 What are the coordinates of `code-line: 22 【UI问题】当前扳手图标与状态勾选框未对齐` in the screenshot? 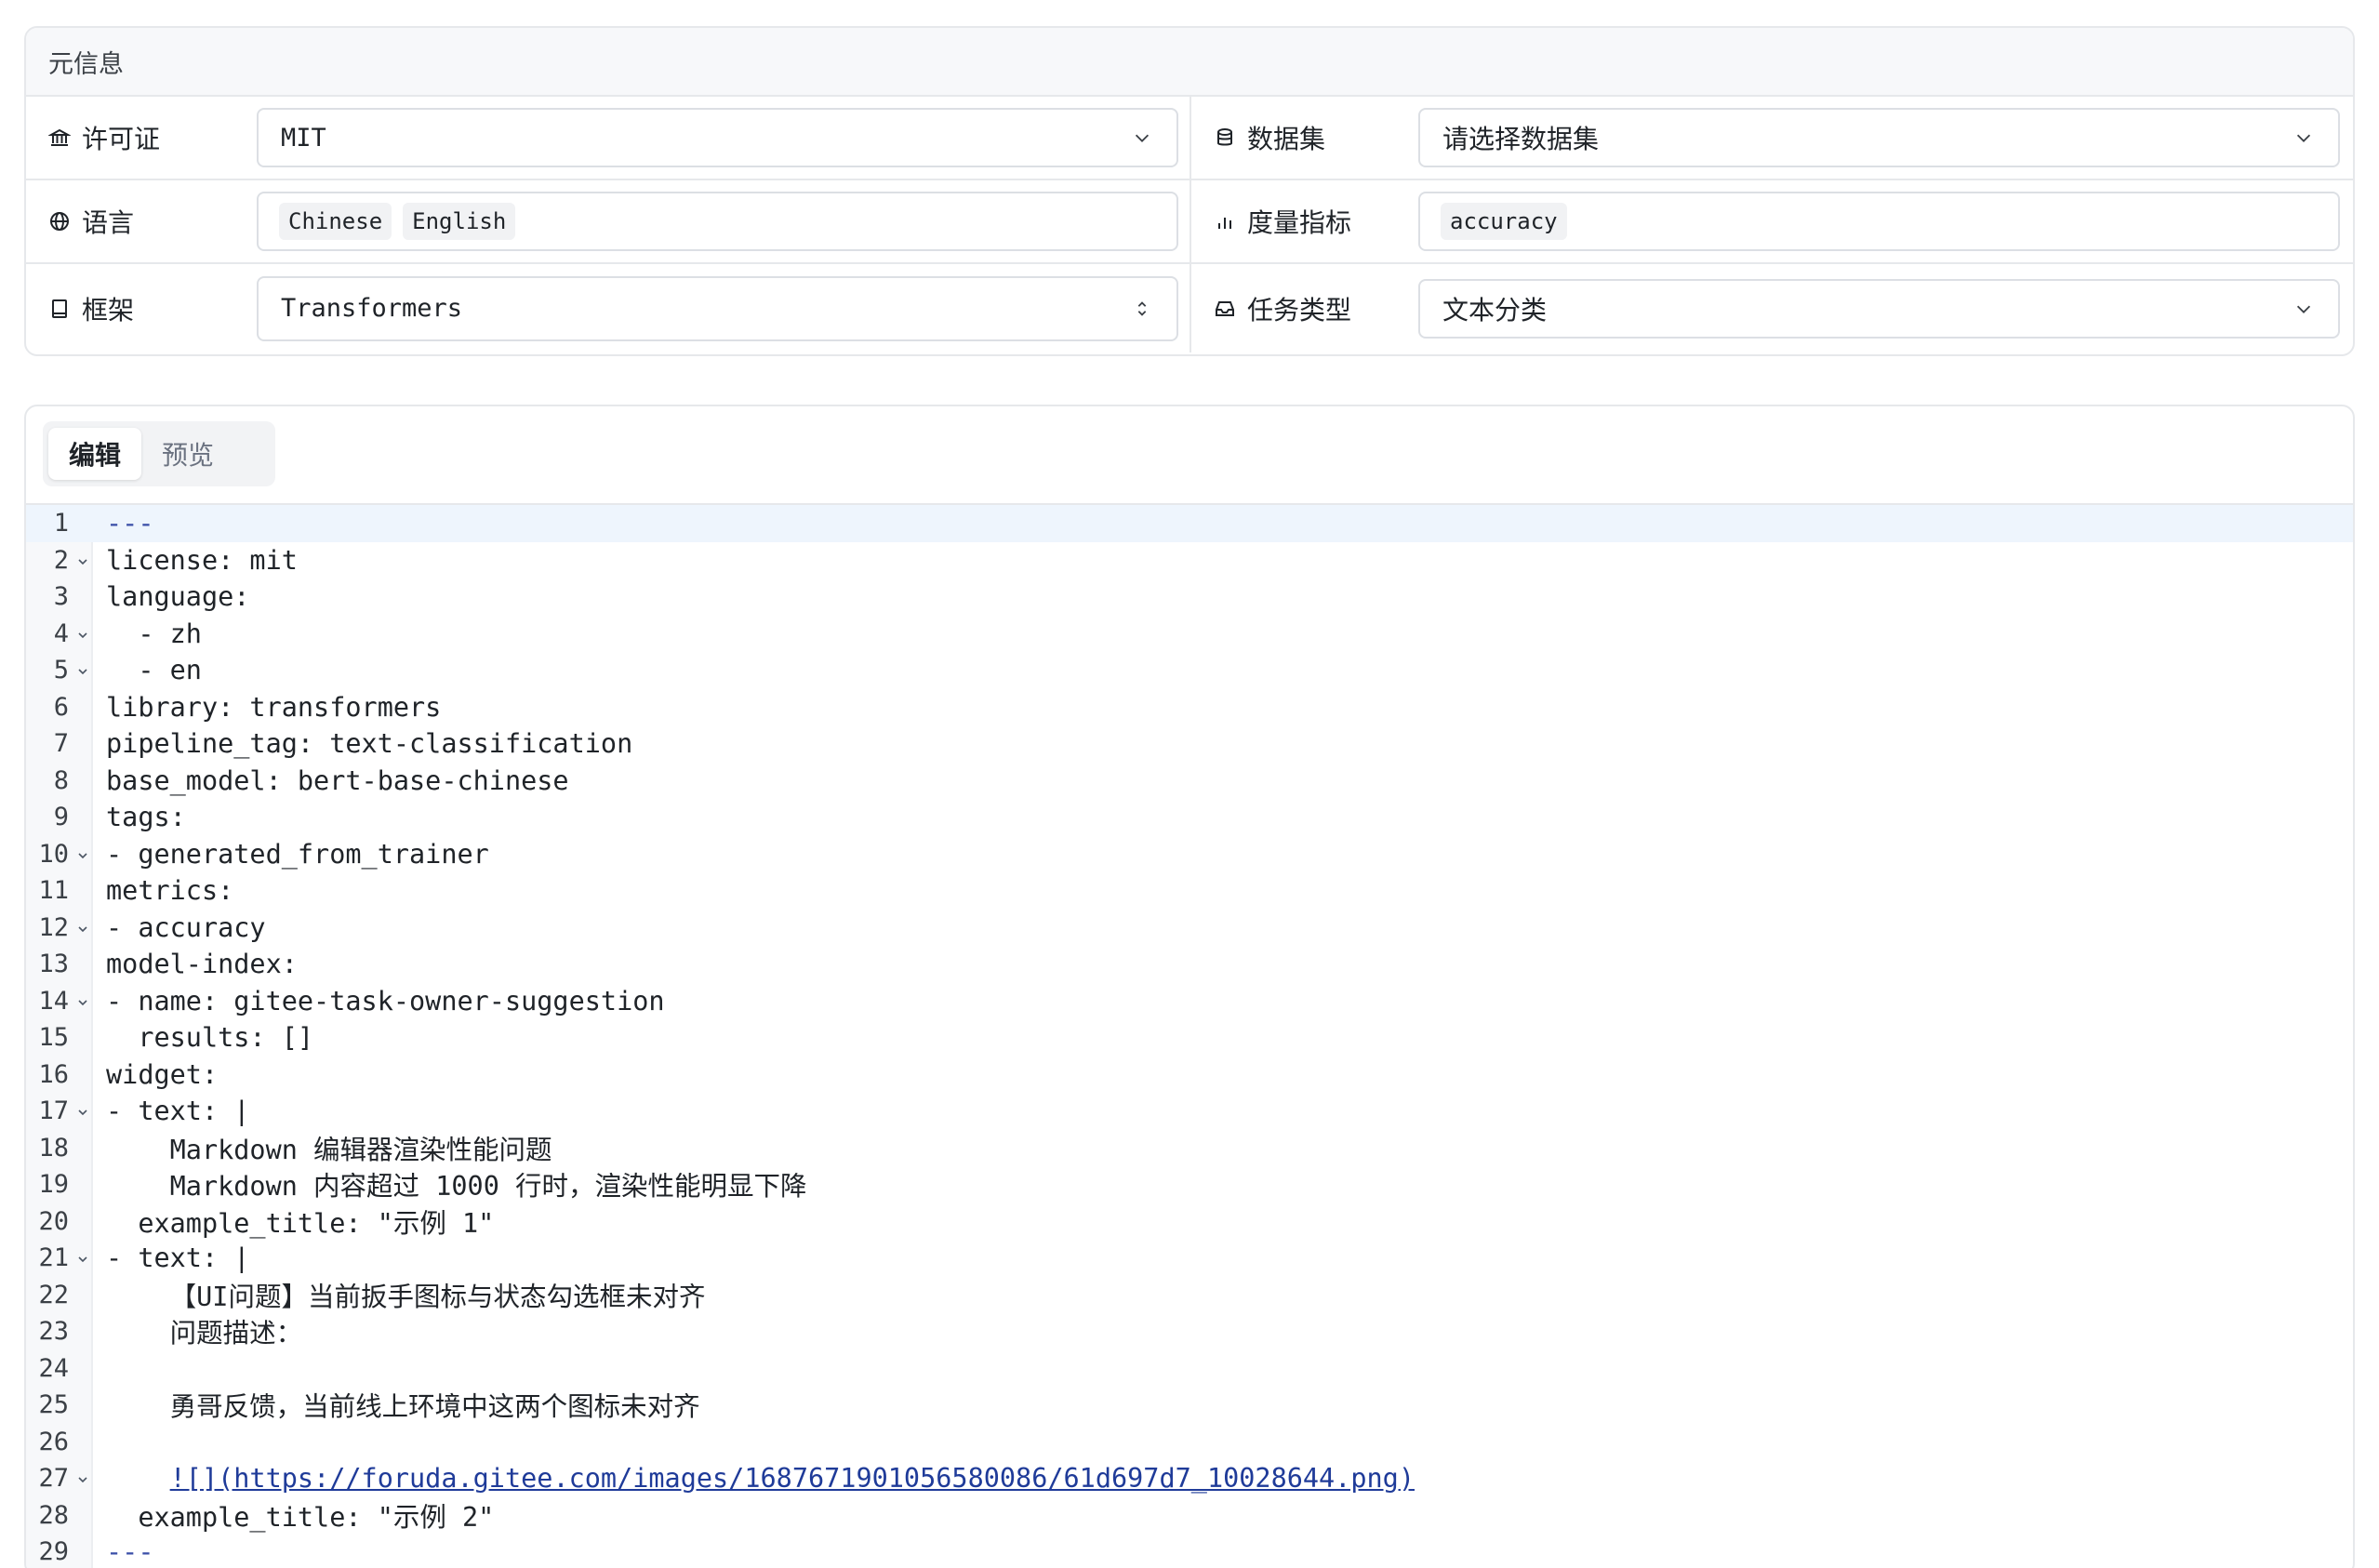 It's located at (1189, 1295).